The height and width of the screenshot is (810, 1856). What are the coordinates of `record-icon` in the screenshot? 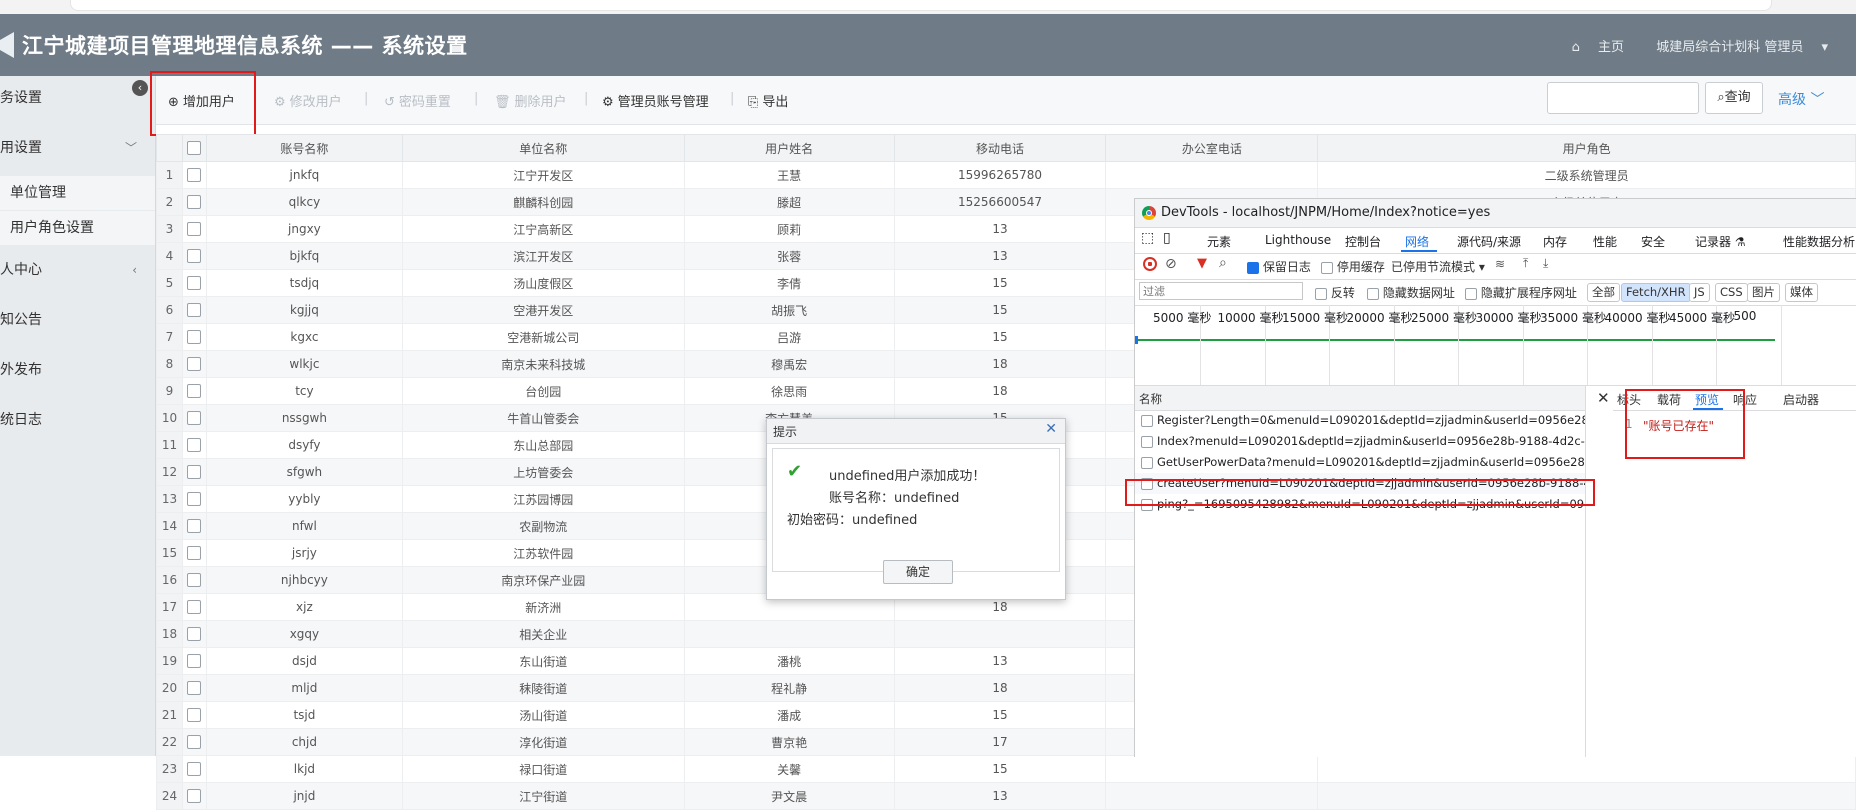 It's located at (1150, 264).